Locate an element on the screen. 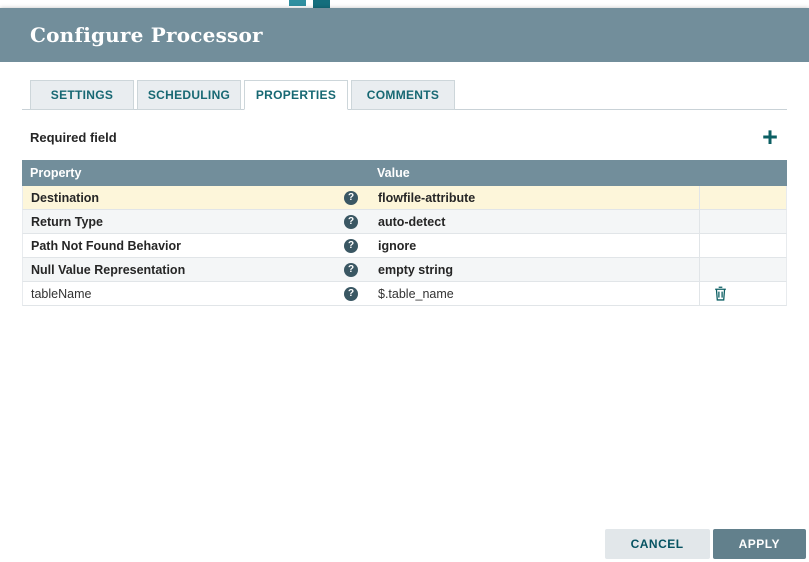 Image resolution: width=809 pixels, height=562 pixels. plus-icon: + is located at coordinates (770, 137).